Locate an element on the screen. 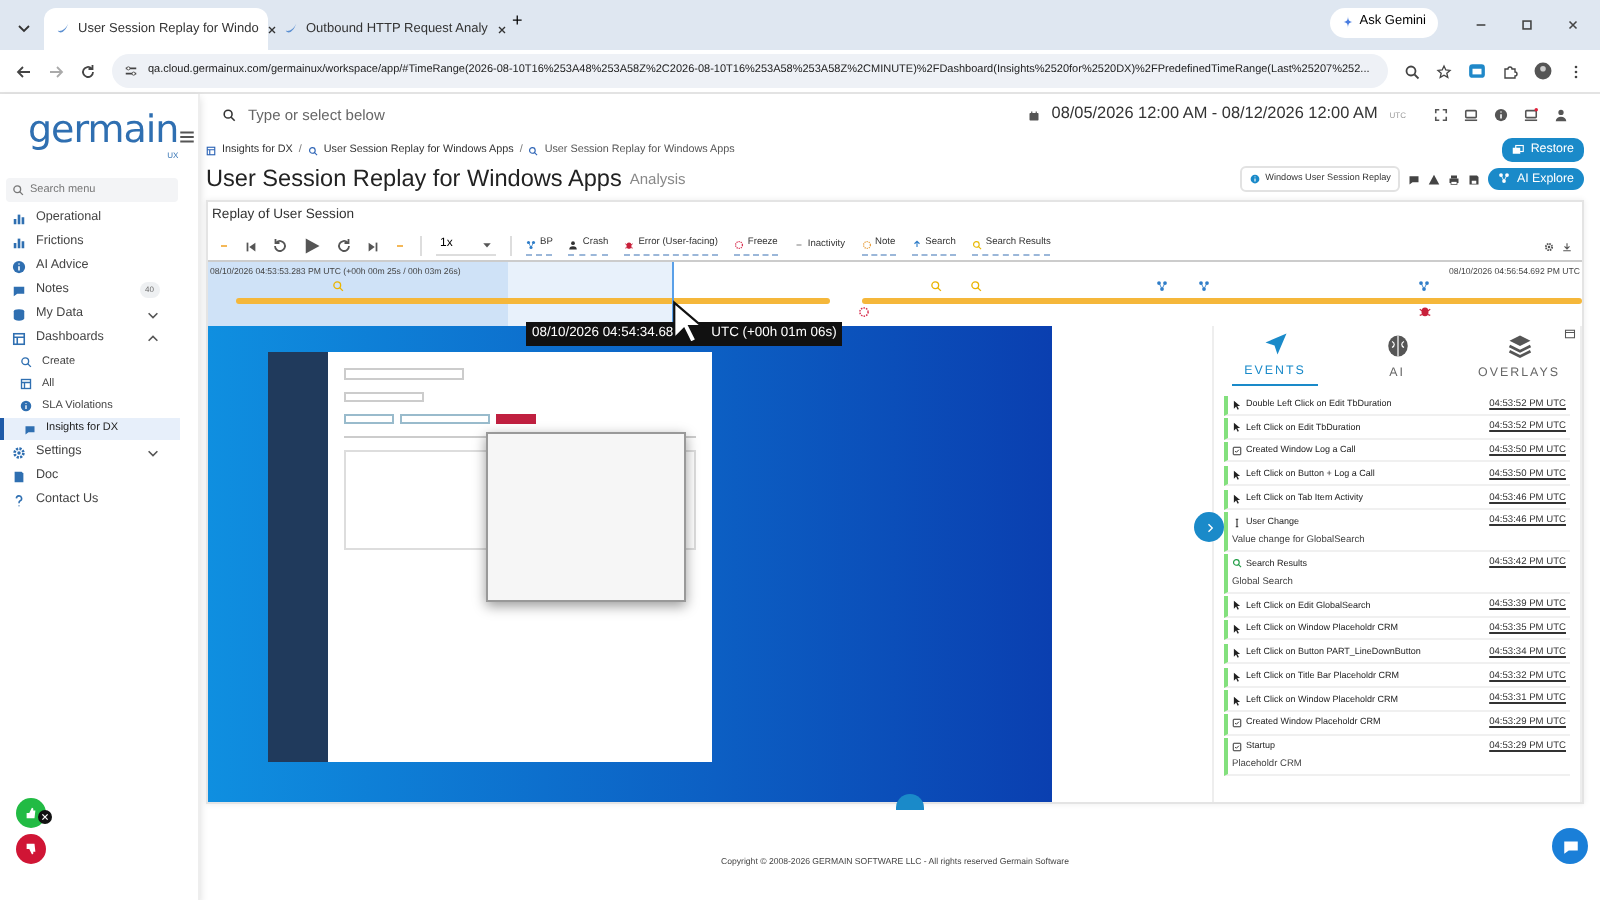 This screenshot has width=1600, height=900. comment-icon is located at coordinates (1414, 179).